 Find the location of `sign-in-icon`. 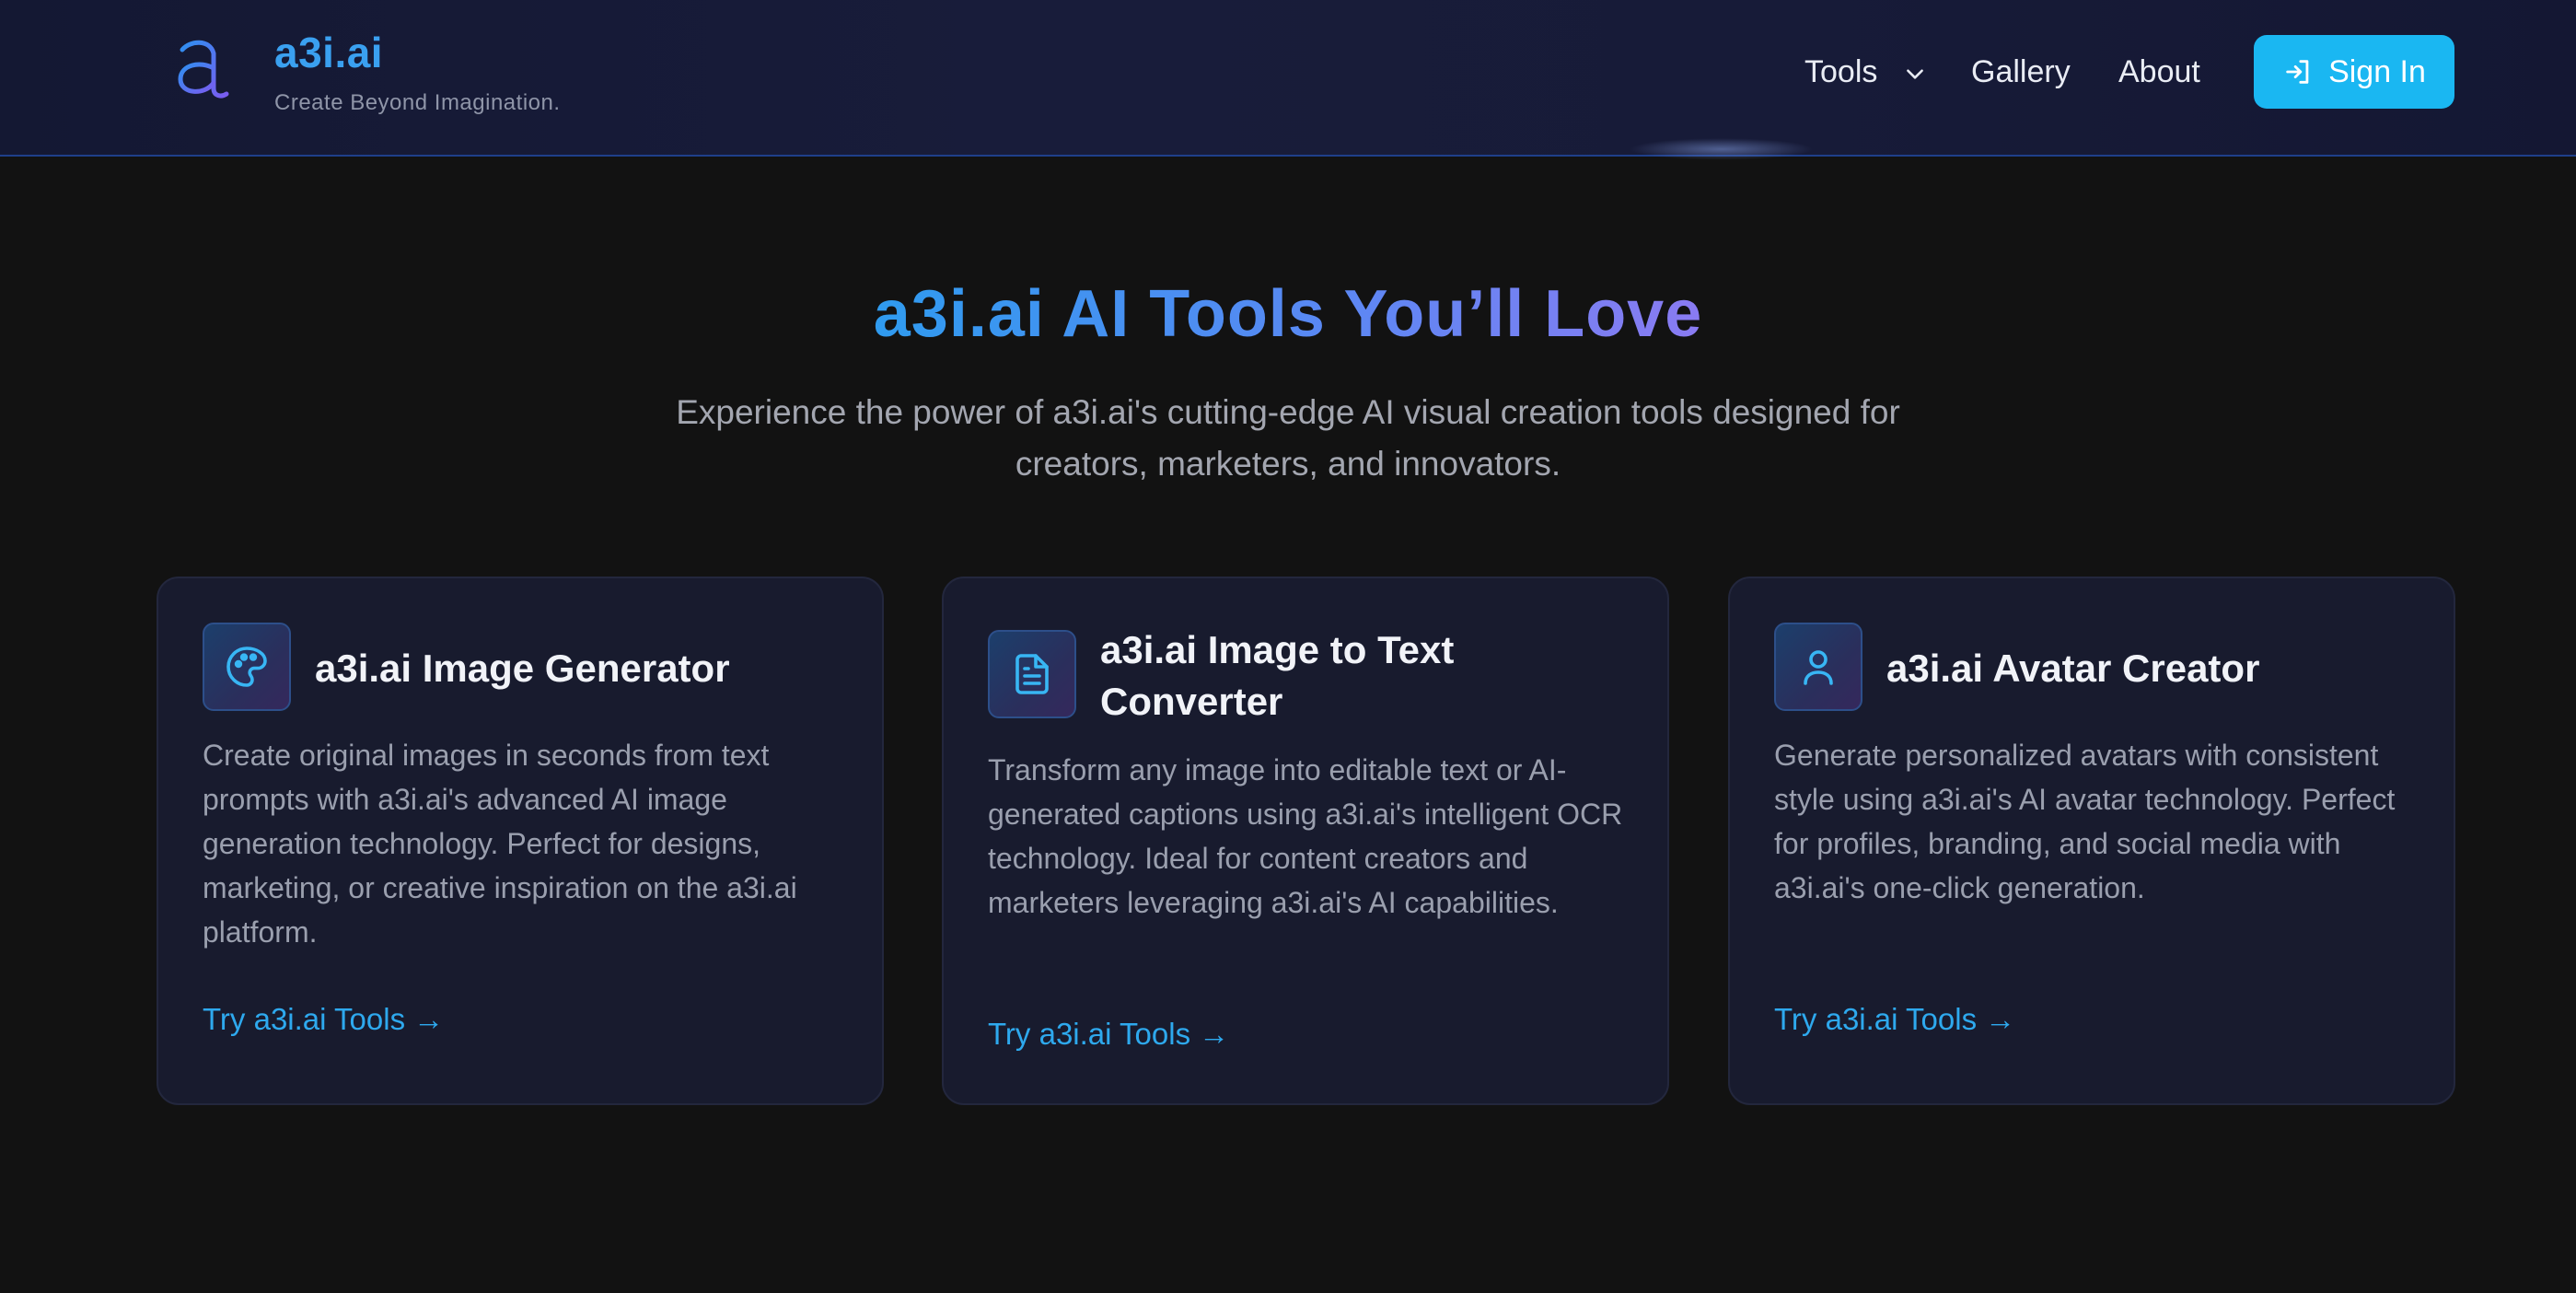

sign-in-icon is located at coordinates (2297, 72).